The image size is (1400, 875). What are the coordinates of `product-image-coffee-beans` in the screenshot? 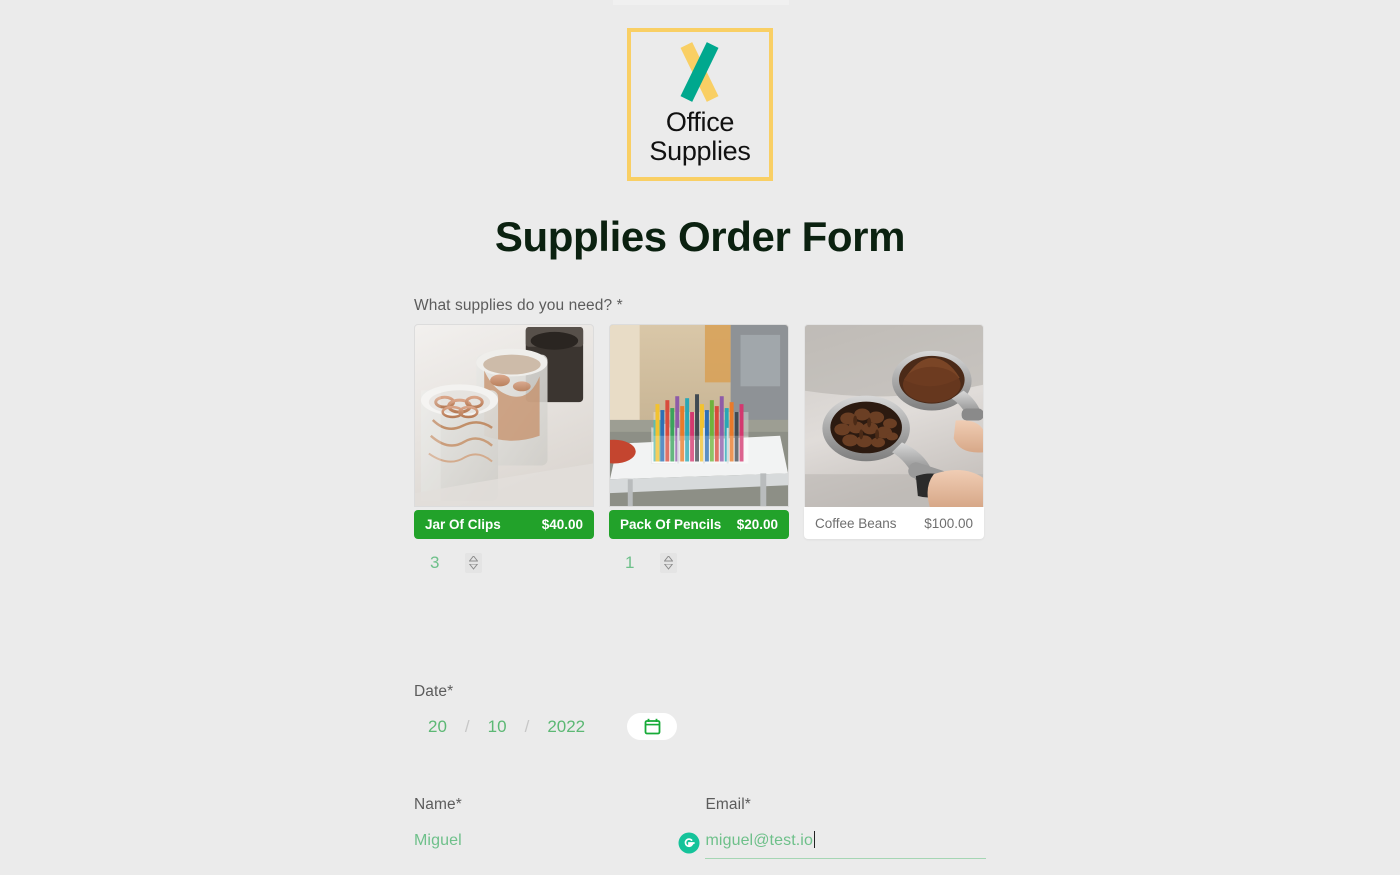 It's located at (894, 415).